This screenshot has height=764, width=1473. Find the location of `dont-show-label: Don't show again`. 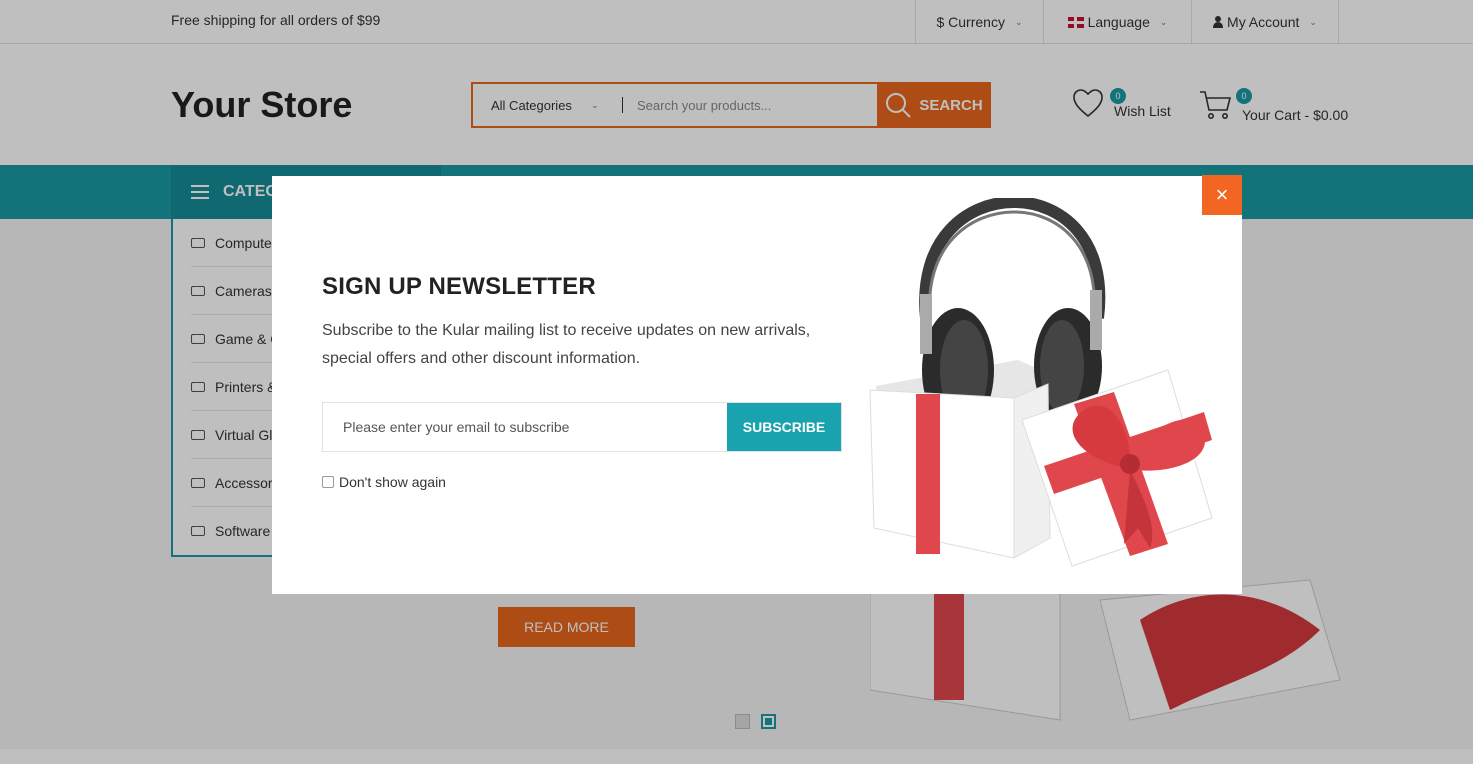

dont-show-label: Don't show again is located at coordinates (392, 482).